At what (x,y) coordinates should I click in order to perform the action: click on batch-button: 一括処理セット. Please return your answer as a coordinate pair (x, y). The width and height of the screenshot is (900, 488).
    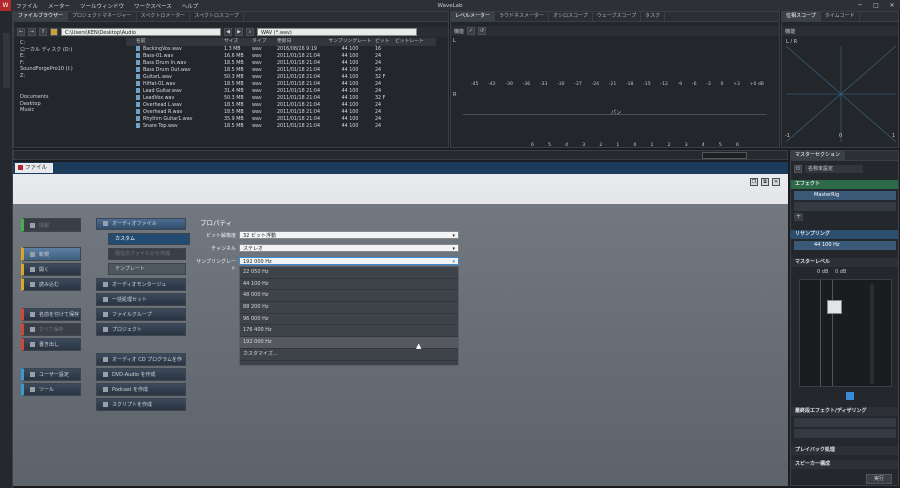
    Looking at the image, I should click on (141, 299).